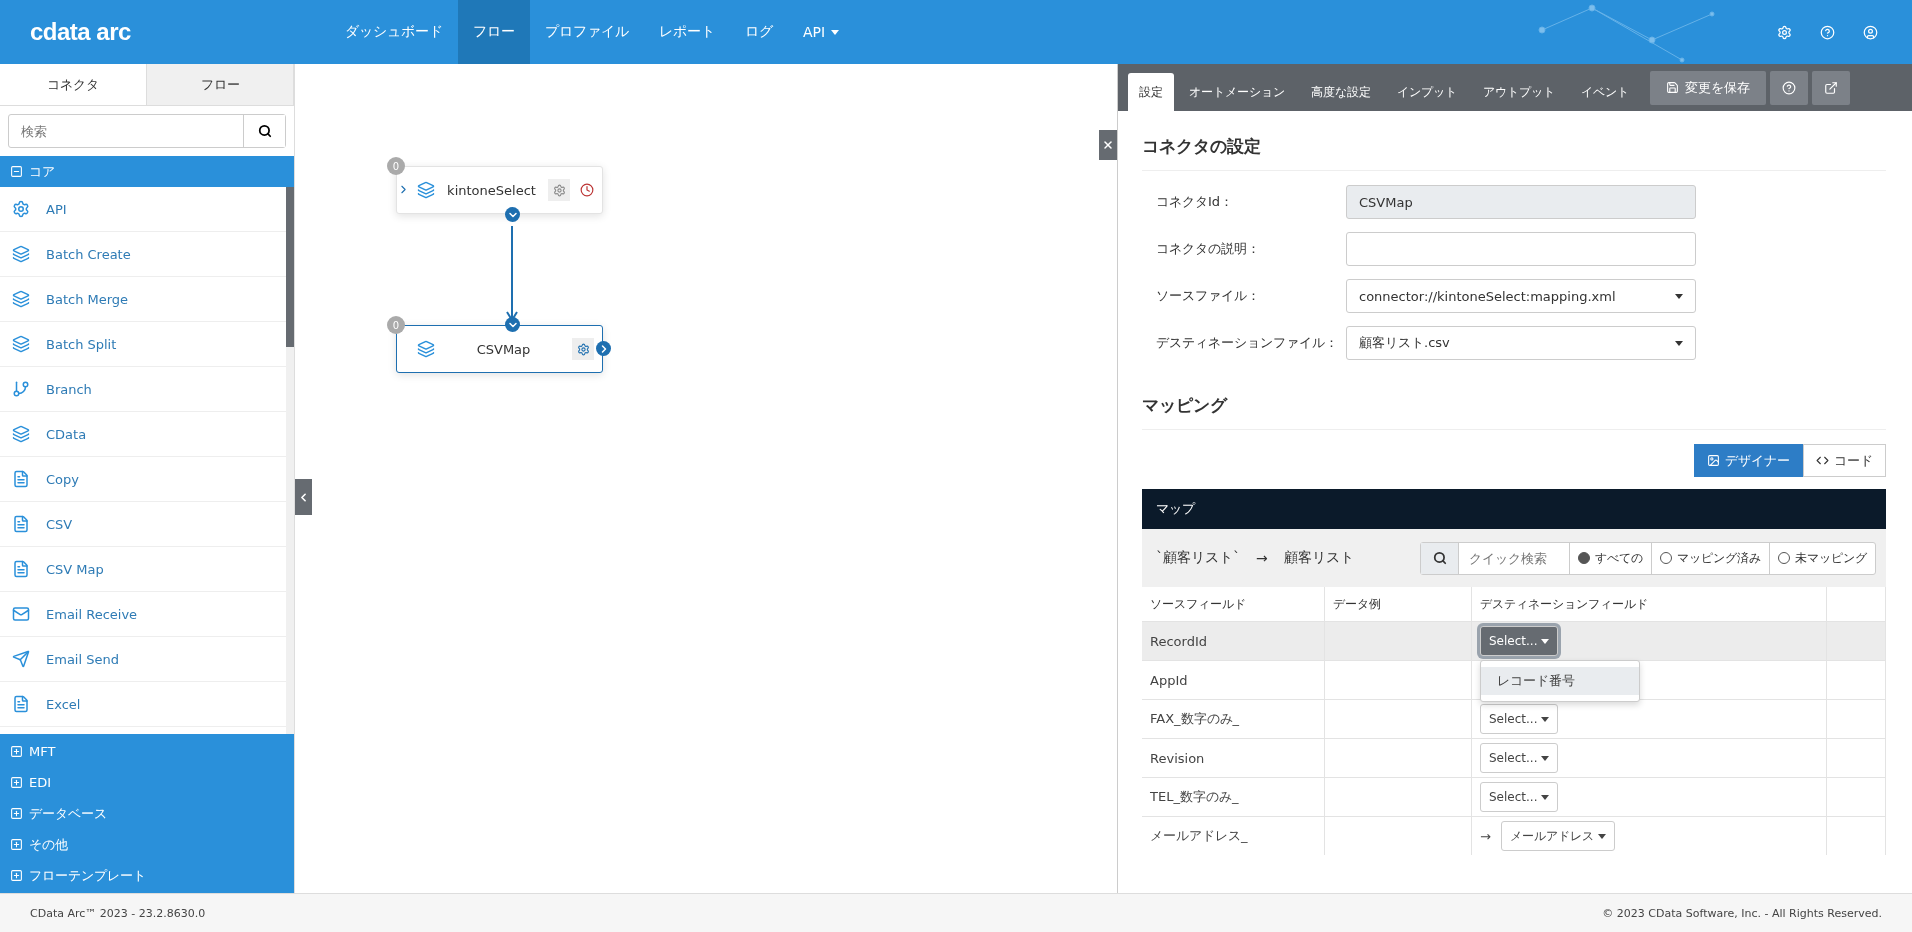  I want to click on field-label: コネクタId：, so click(1195, 202).